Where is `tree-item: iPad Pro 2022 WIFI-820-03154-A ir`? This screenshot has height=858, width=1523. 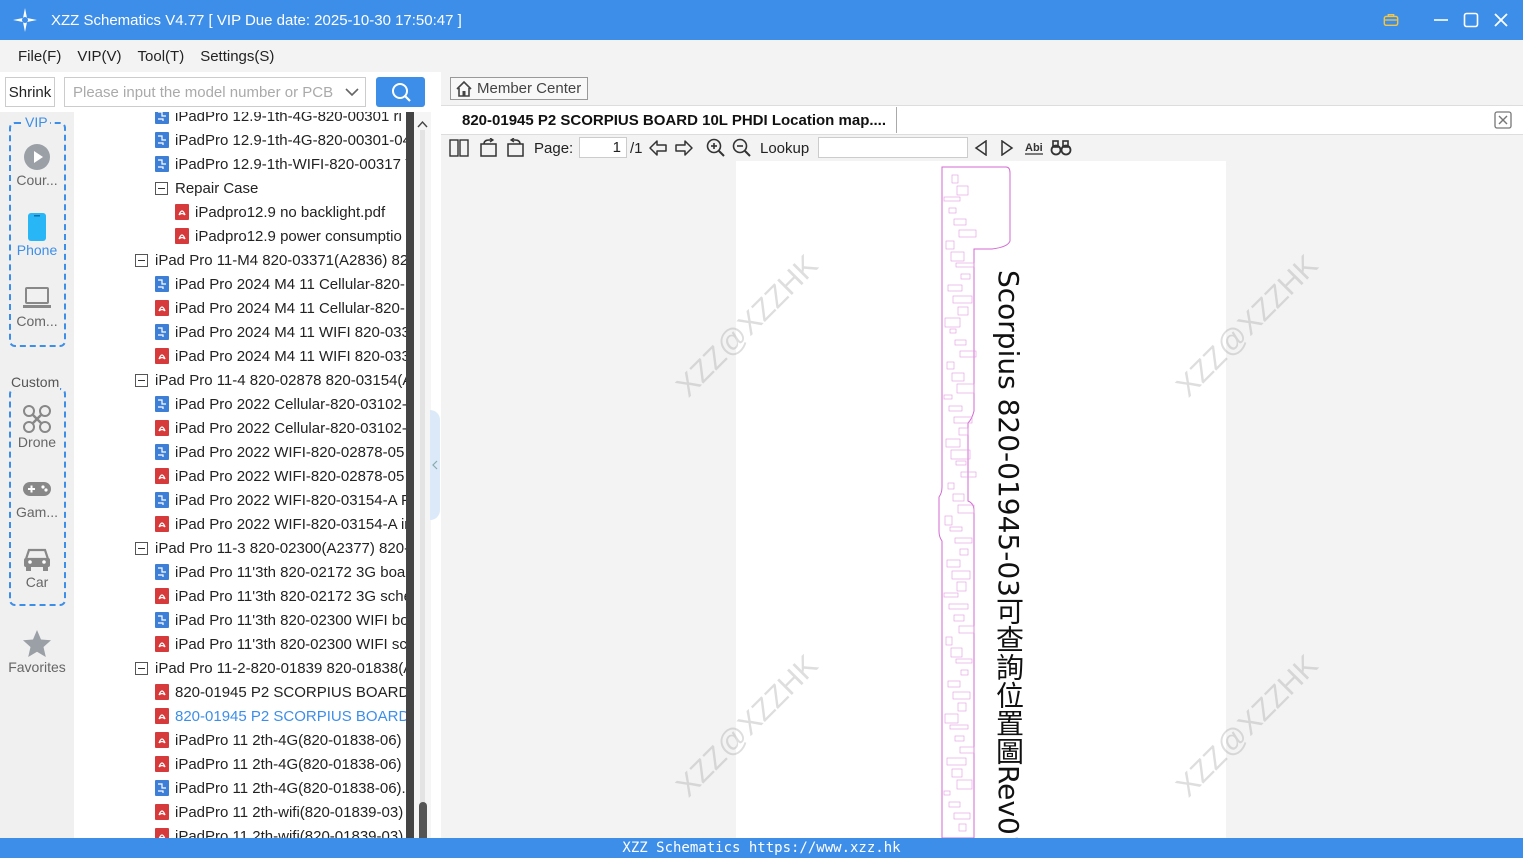 tree-item: iPad Pro 2022 WIFI-820-03154-A ir is located at coordinates (280, 524).